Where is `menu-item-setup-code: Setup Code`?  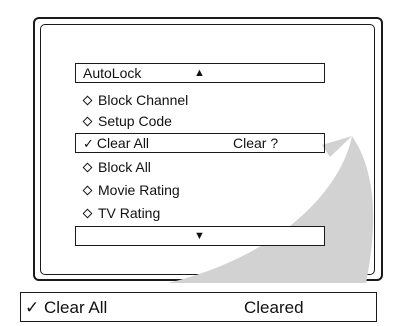
menu-item-setup-code: Setup Code is located at coordinates (127, 121).